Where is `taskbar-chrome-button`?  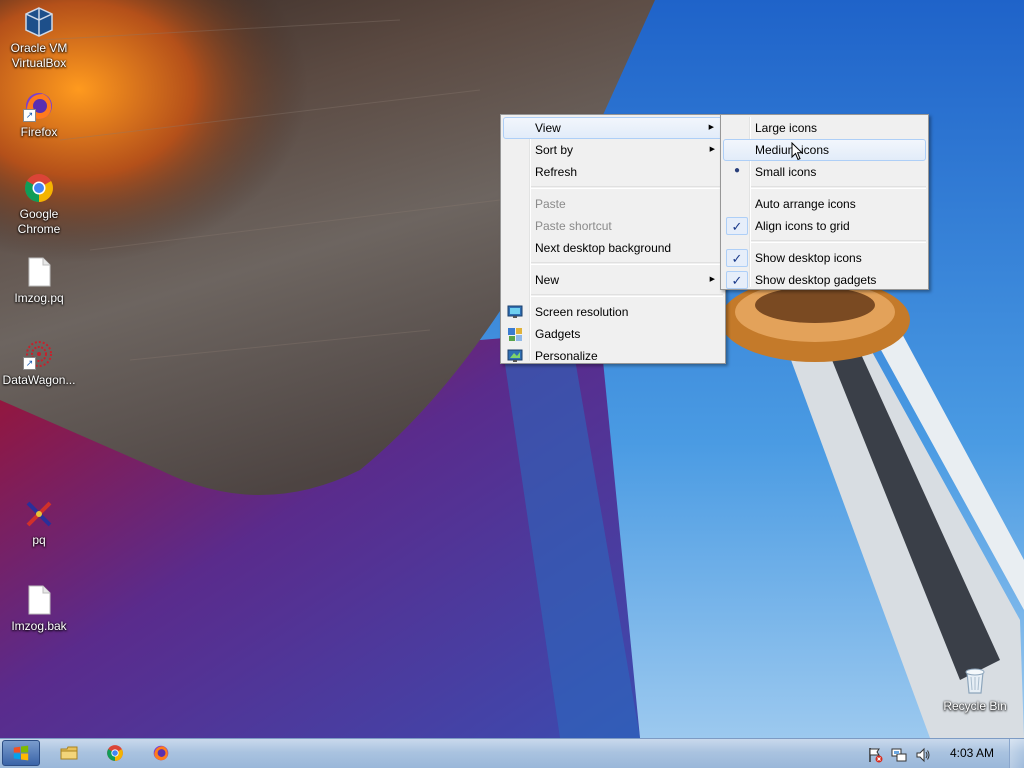
taskbar-chrome-button is located at coordinates (115, 753).